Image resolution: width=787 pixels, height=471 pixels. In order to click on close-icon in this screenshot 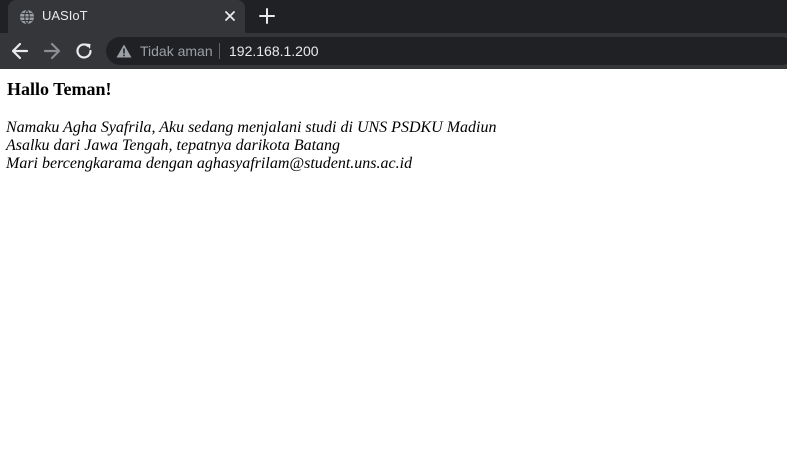, I will do `click(230, 16)`.